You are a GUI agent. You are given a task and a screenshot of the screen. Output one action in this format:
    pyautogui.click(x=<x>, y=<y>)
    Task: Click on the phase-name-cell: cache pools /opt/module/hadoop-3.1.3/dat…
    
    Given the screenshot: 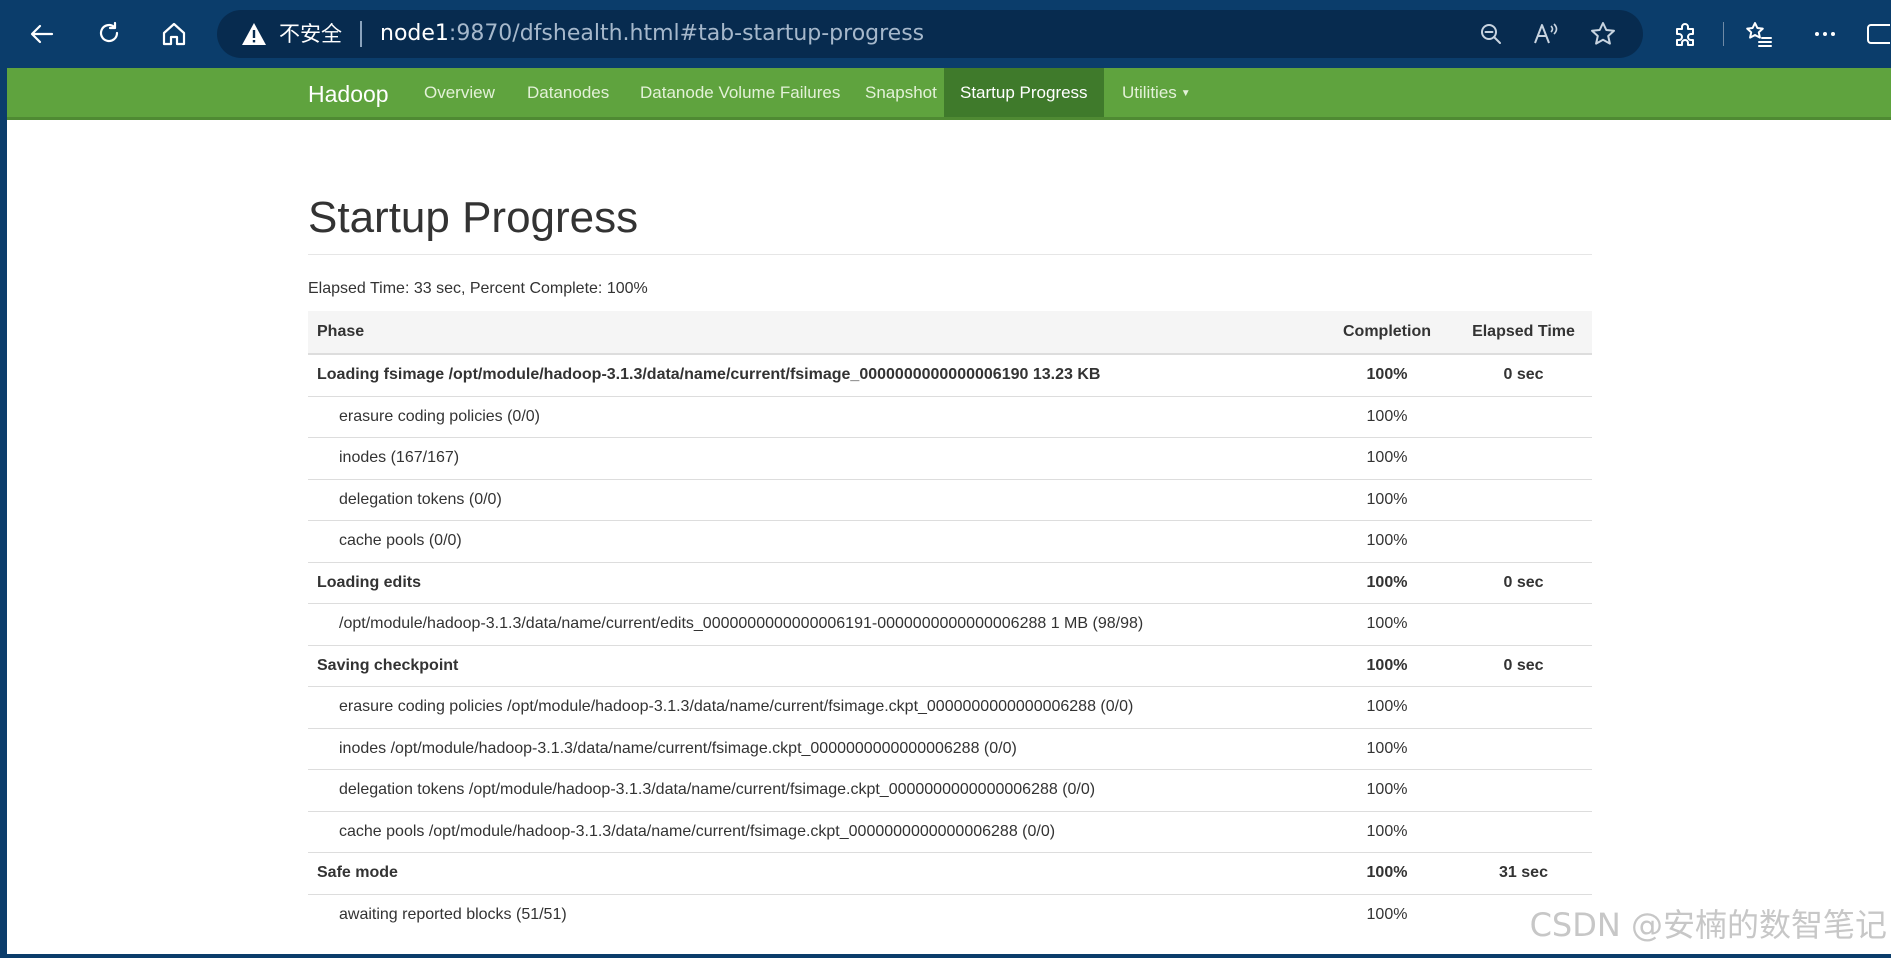 What is the action you would take?
    pyautogui.click(x=813, y=831)
    